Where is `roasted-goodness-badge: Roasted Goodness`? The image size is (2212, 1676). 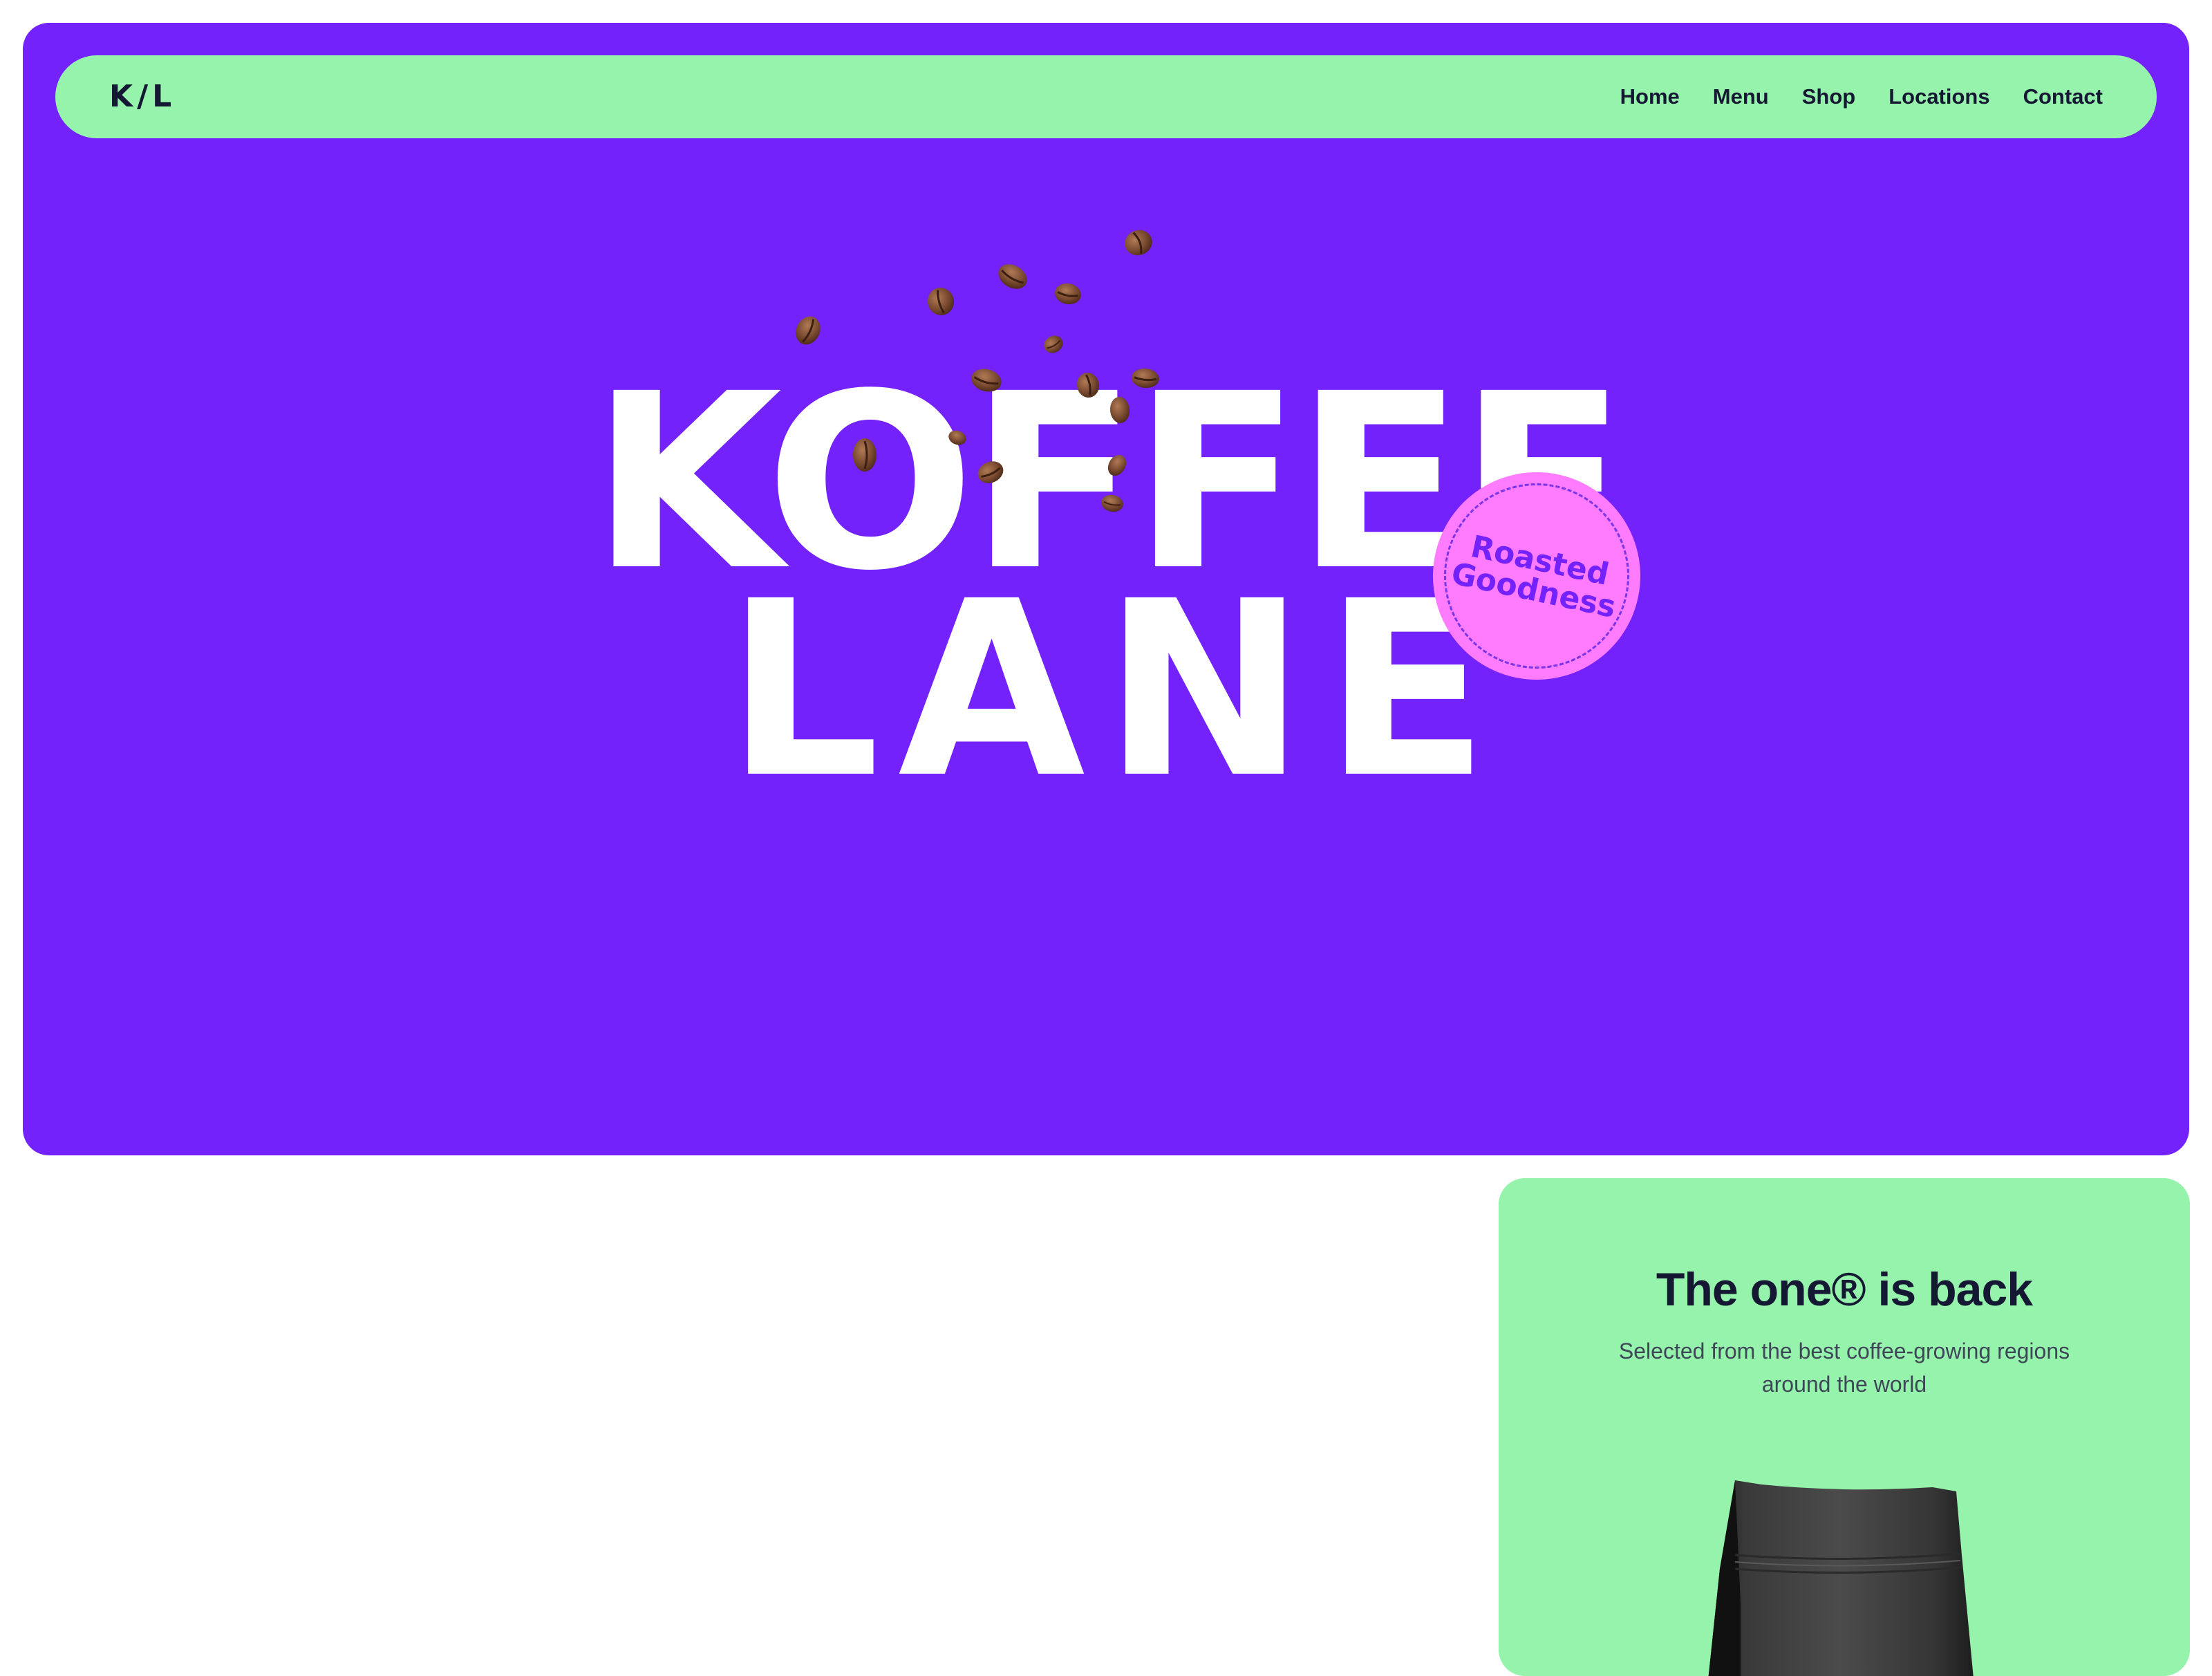
roasted-goodness-badge: Roasted Goodness is located at coordinates (1537, 576).